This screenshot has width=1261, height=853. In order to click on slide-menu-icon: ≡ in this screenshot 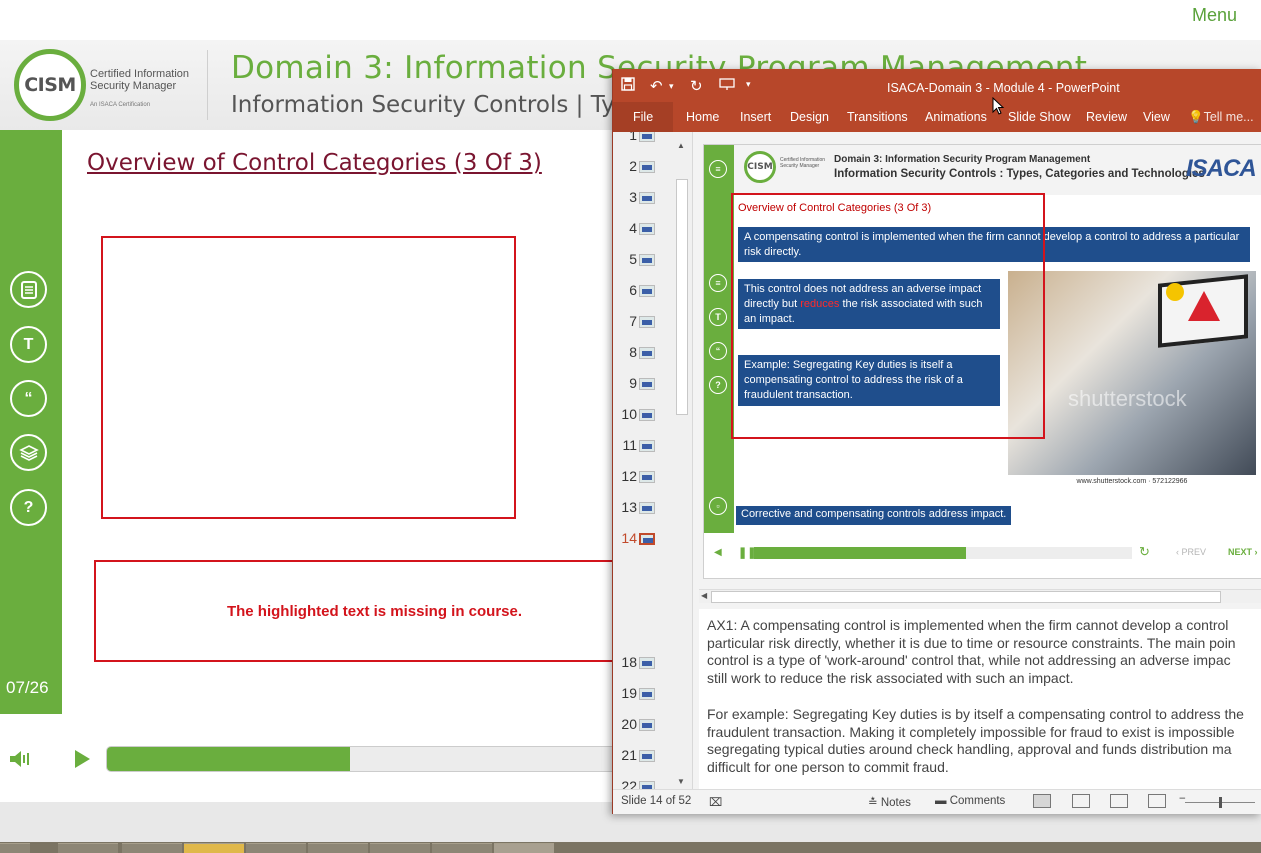, I will do `click(718, 169)`.